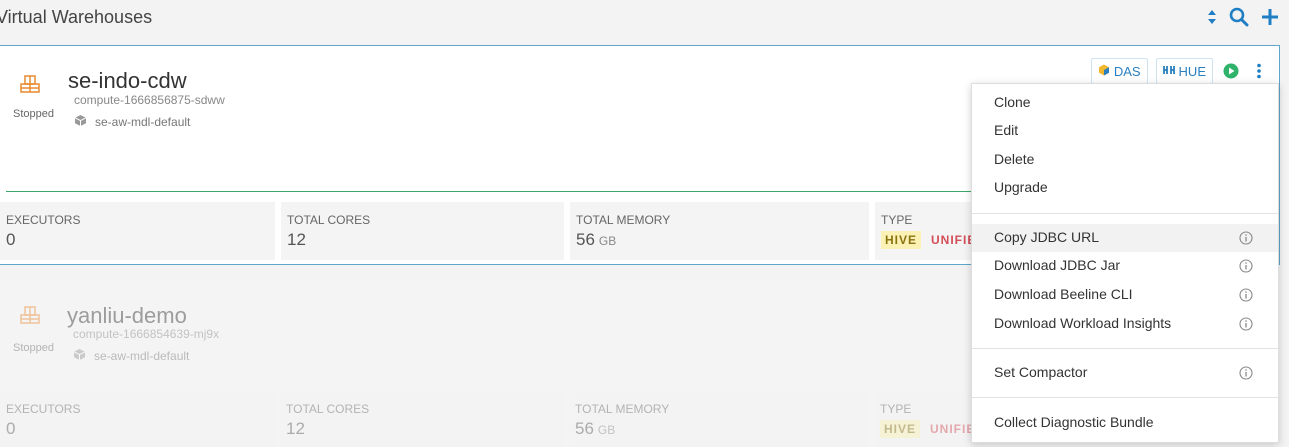 This screenshot has height=447, width=1289. I want to click on menu-item-edit: Edit, so click(1125, 131).